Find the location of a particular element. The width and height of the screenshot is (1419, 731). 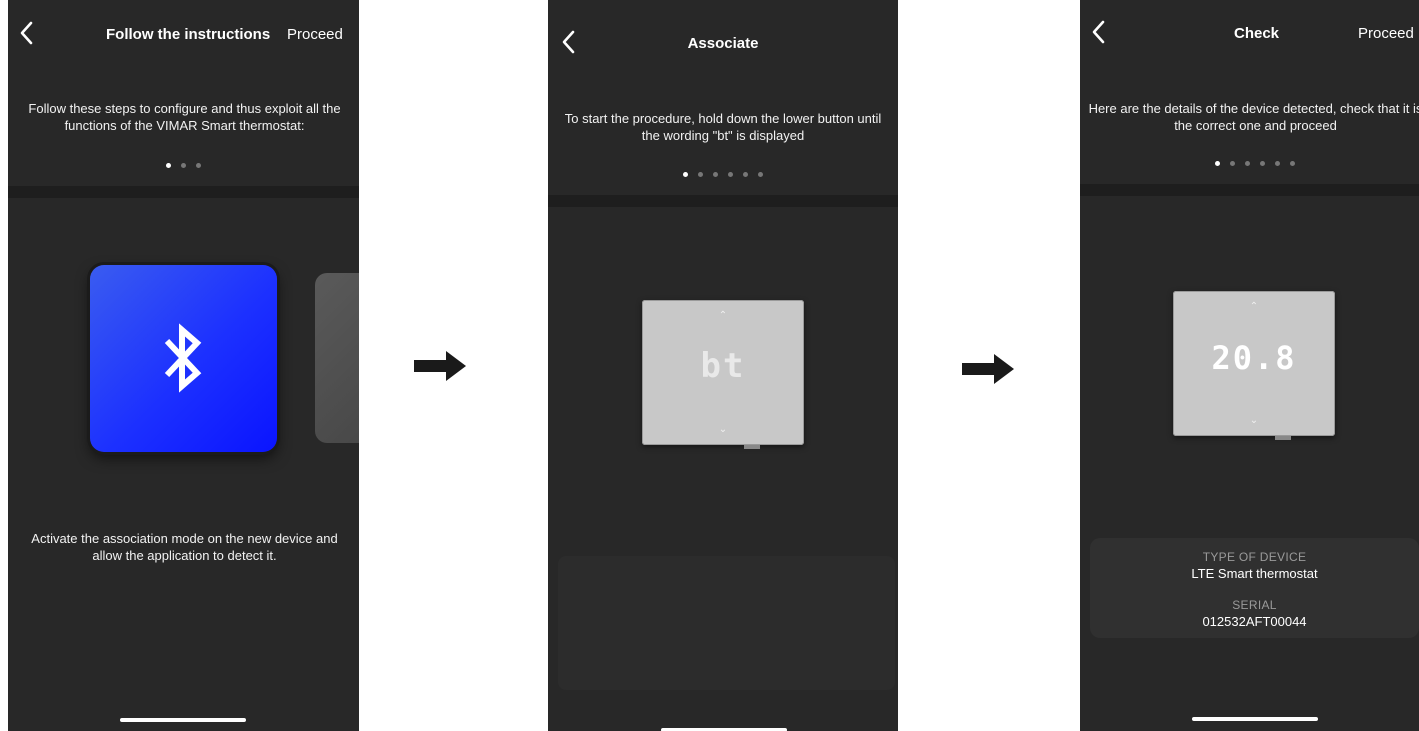

page-title: Follow the instructions is located at coordinates (188, 34).